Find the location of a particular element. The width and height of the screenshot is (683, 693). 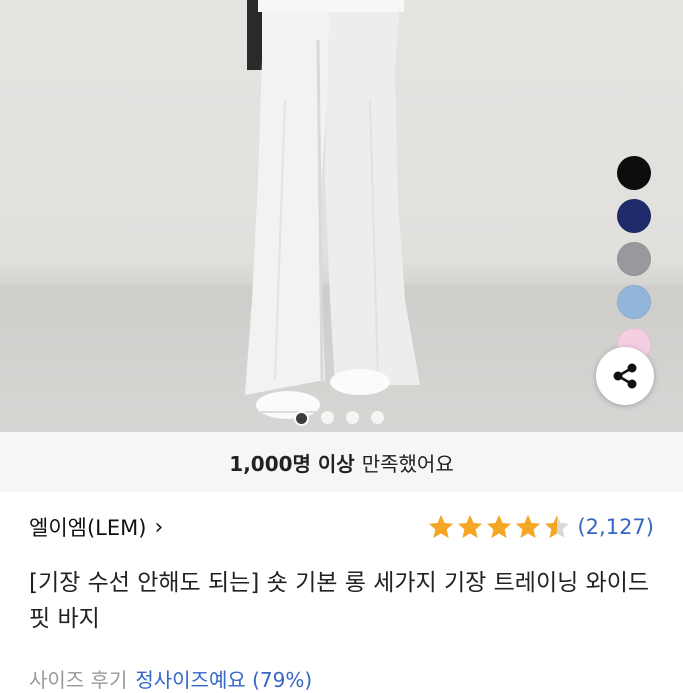

size-review-value: 정사이즈예요 (79%) is located at coordinates (224, 680).